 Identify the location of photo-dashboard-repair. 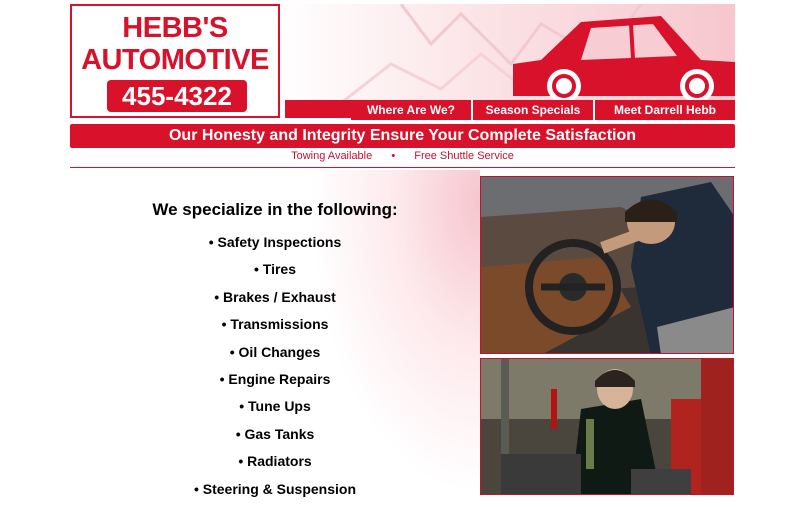
(607, 265).